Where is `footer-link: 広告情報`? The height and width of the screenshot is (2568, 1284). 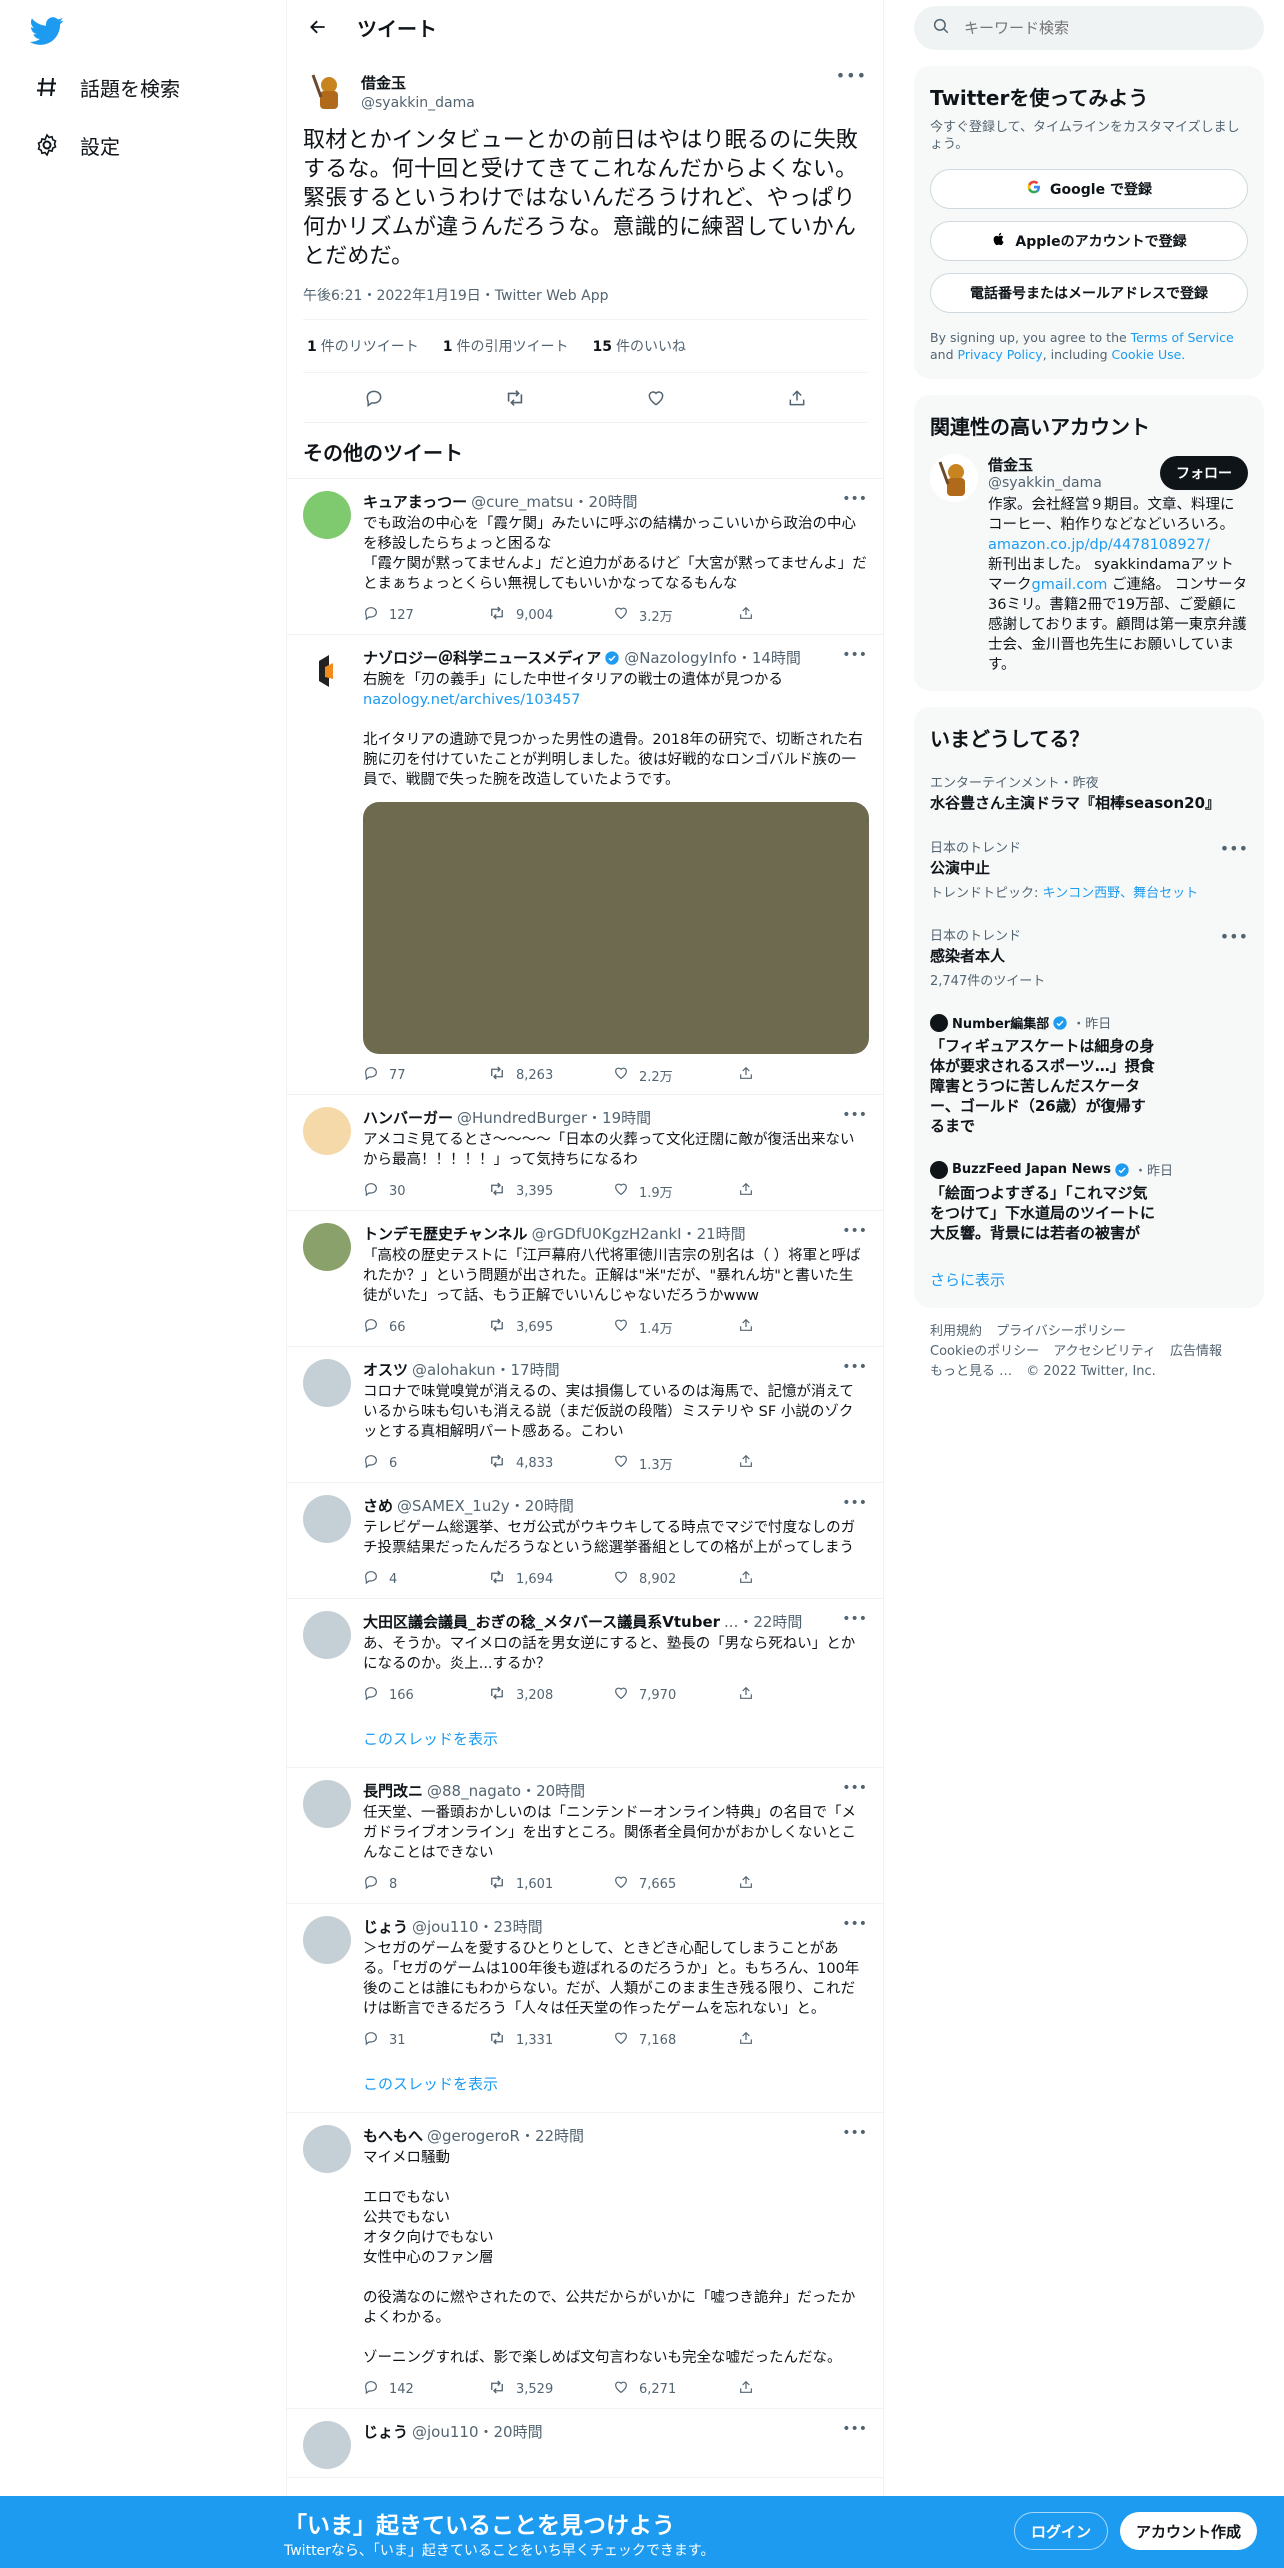
footer-link: 広告情報 is located at coordinates (1196, 1351).